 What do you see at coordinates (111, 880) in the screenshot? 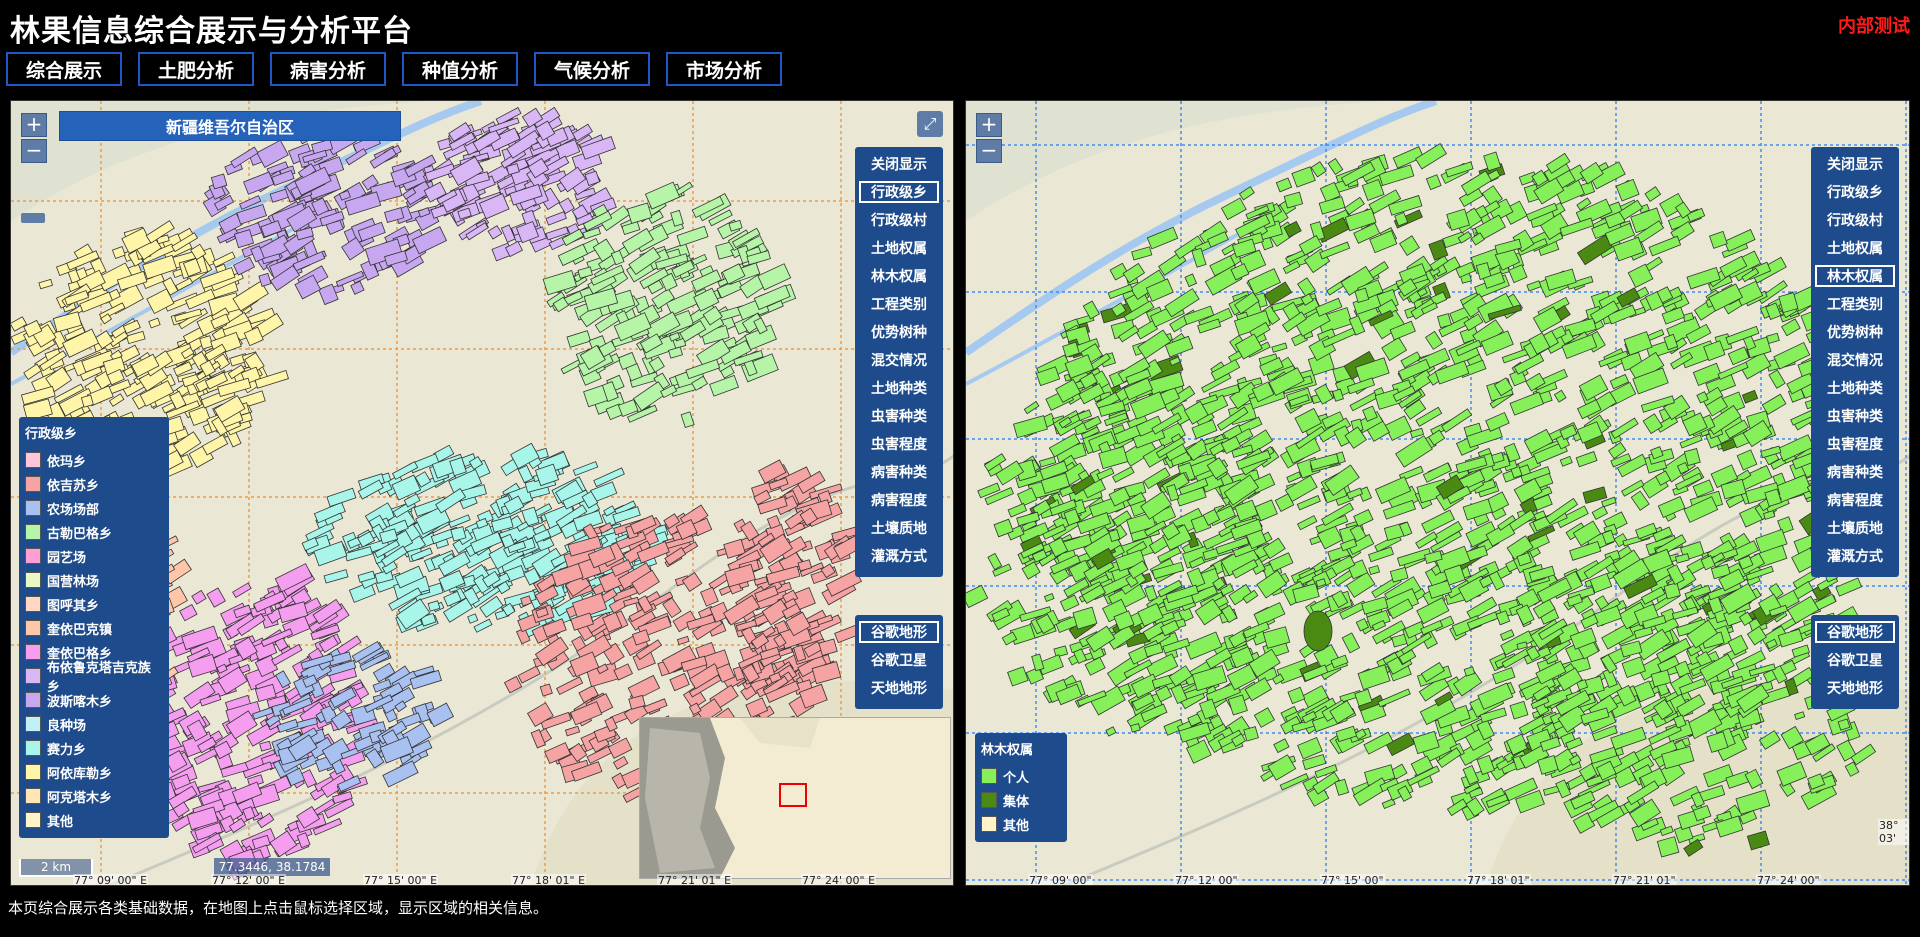
I see `lon-label: 77° 09' 00" E` at bounding box center [111, 880].